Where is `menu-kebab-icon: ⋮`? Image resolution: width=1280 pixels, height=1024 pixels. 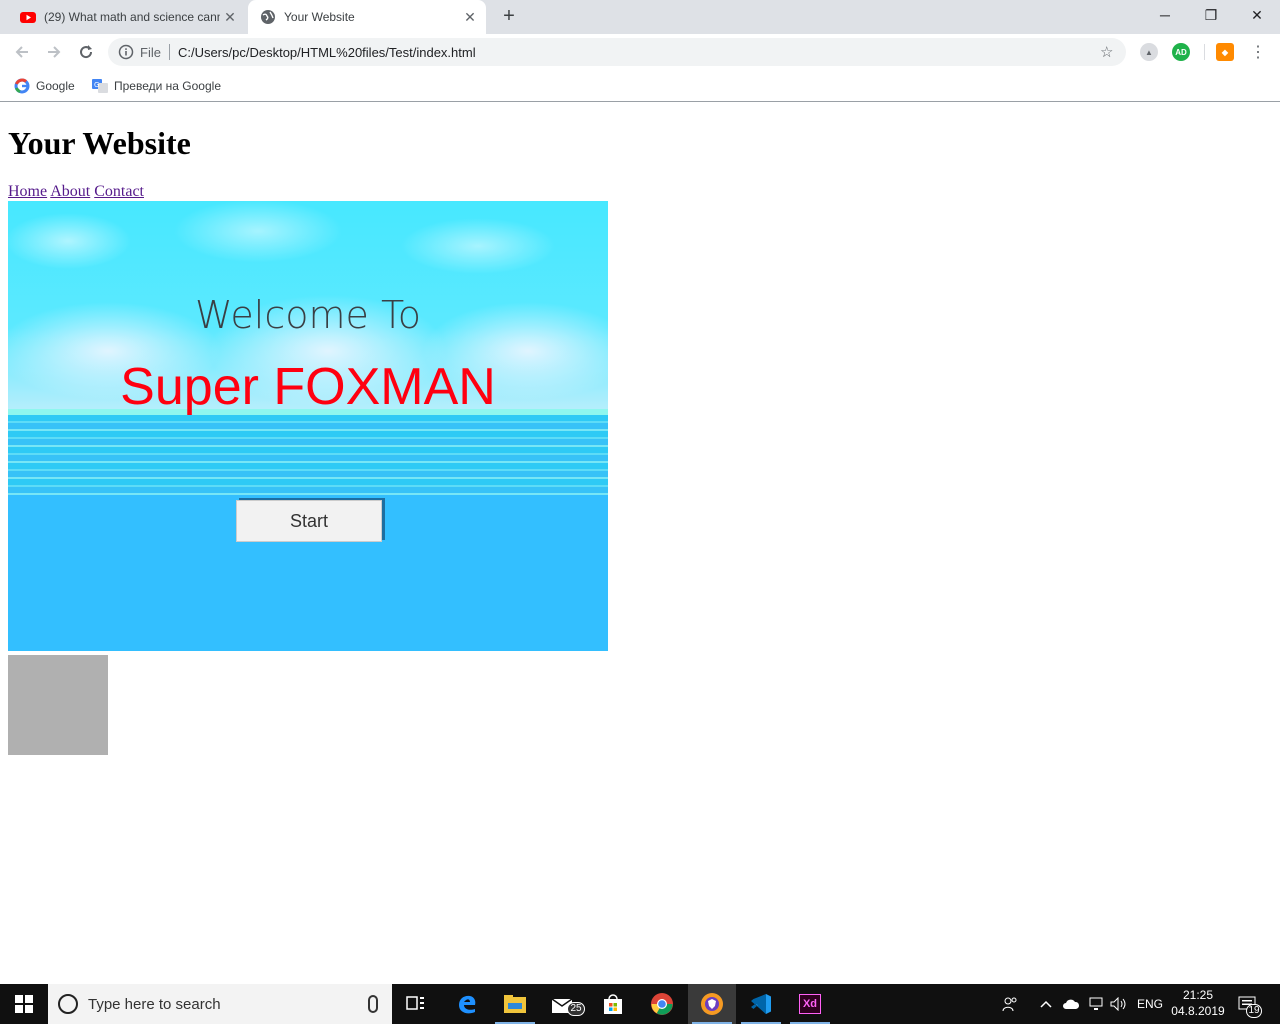 menu-kebab-icon: ⋮ is located at coordinates (1258, 52).